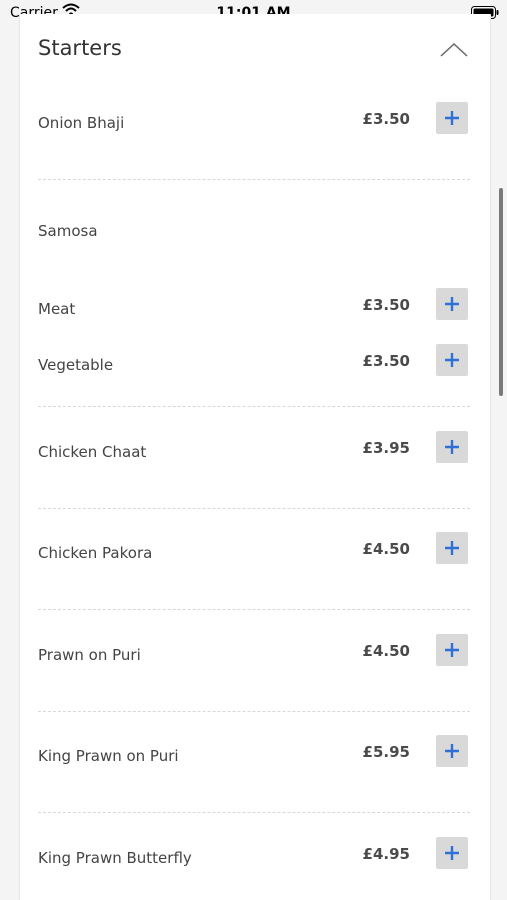 The image size is (507, 900). Describe the element at coordinates (386, 448) in the screenshot. I see `item-price: £3.95` at that location.